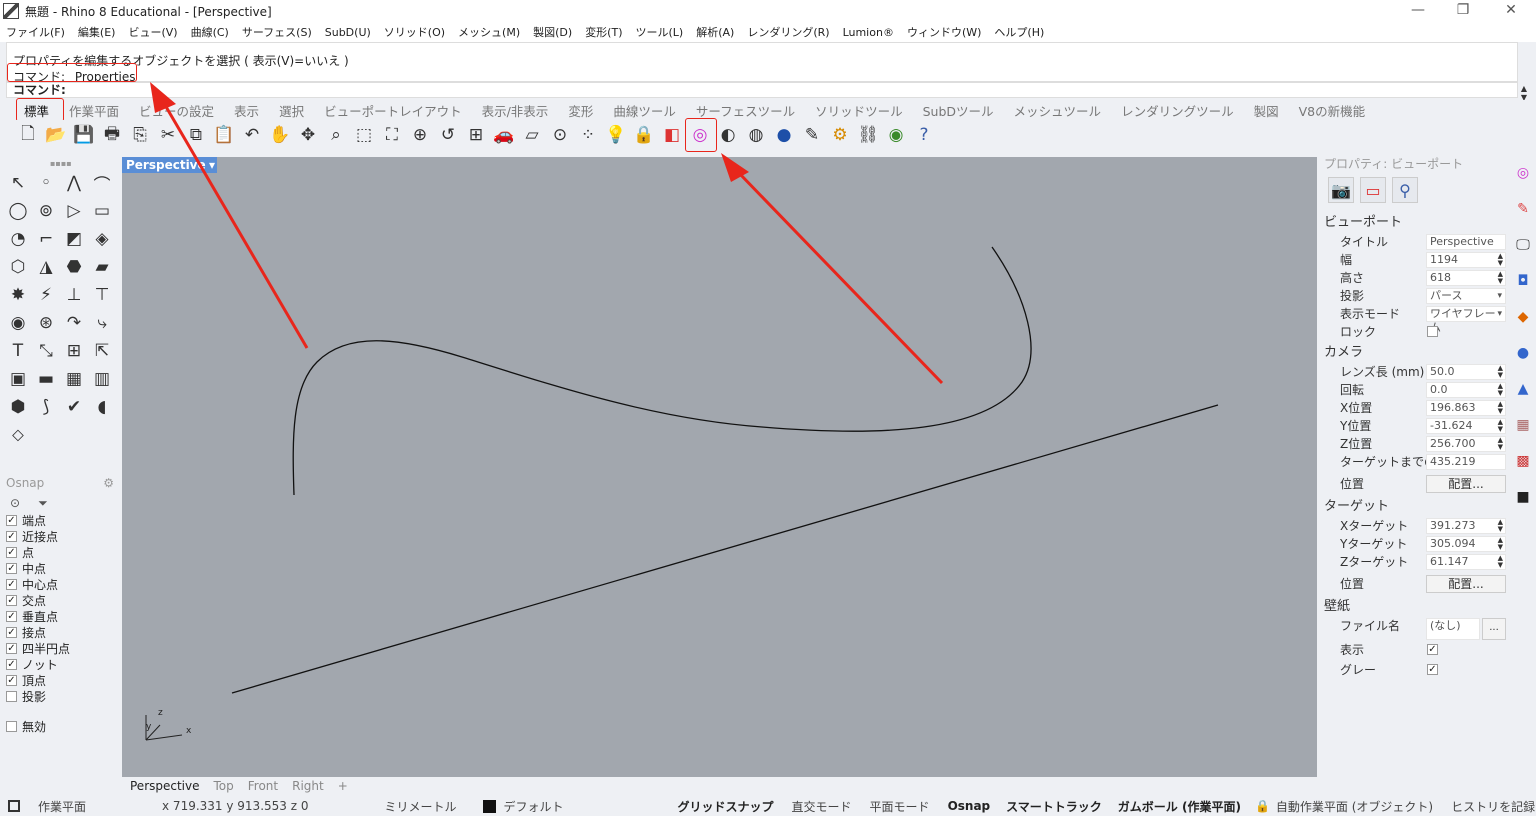 Image resolution: width=1536 pixels, height=816 pixels. I want to click on group-icon: ⊛, so click(46, 323).